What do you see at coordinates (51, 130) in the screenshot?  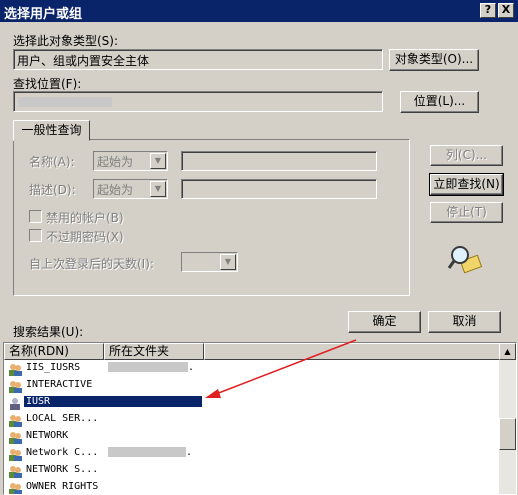 I see `tab-general-query: 一般性查询` at bounding box center [51, 130].